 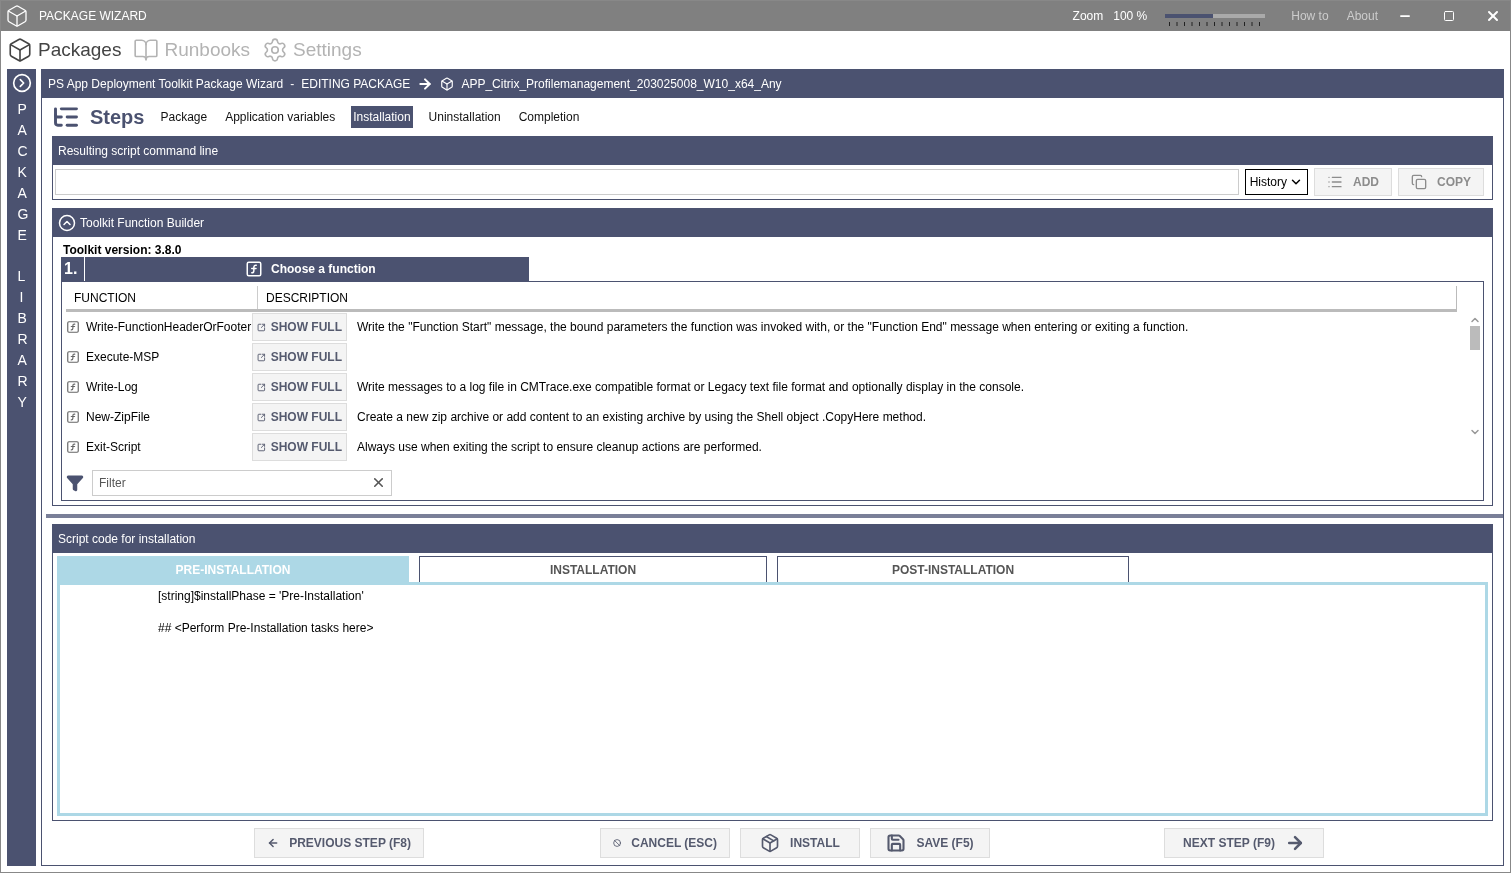 I want to click on nav-tab: Packages, so click(x=64, y=50).